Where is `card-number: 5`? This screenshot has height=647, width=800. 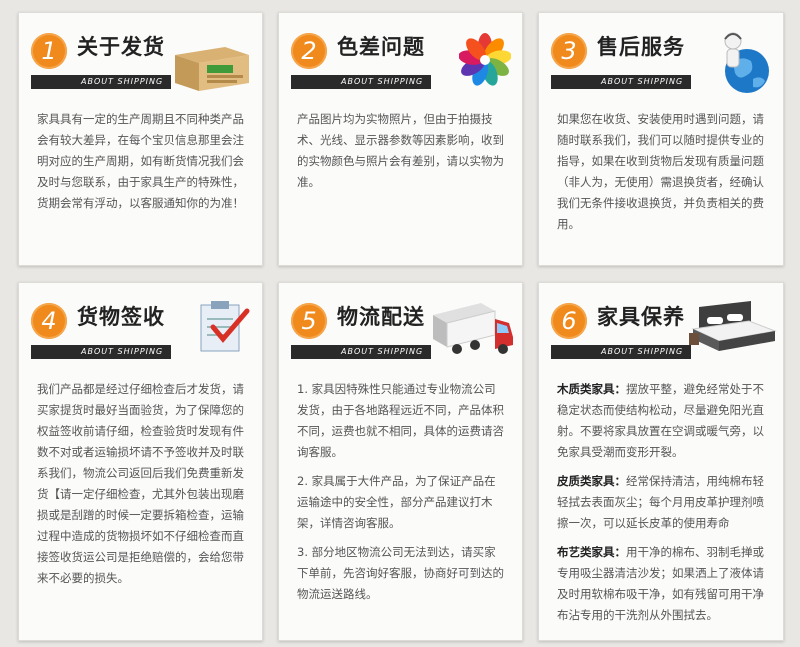 card-number: 5 is located at coordinates (309, 321).